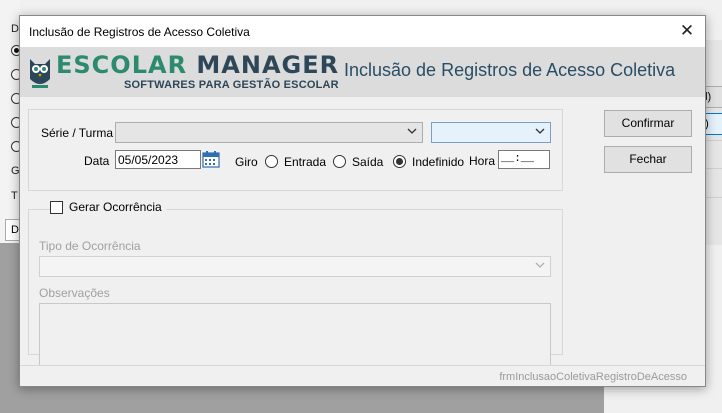  What do you see at coordinates (295, 266) in the screenshot?
I see `tipo-ocorrencia-select` at bounding box center [295, 266].